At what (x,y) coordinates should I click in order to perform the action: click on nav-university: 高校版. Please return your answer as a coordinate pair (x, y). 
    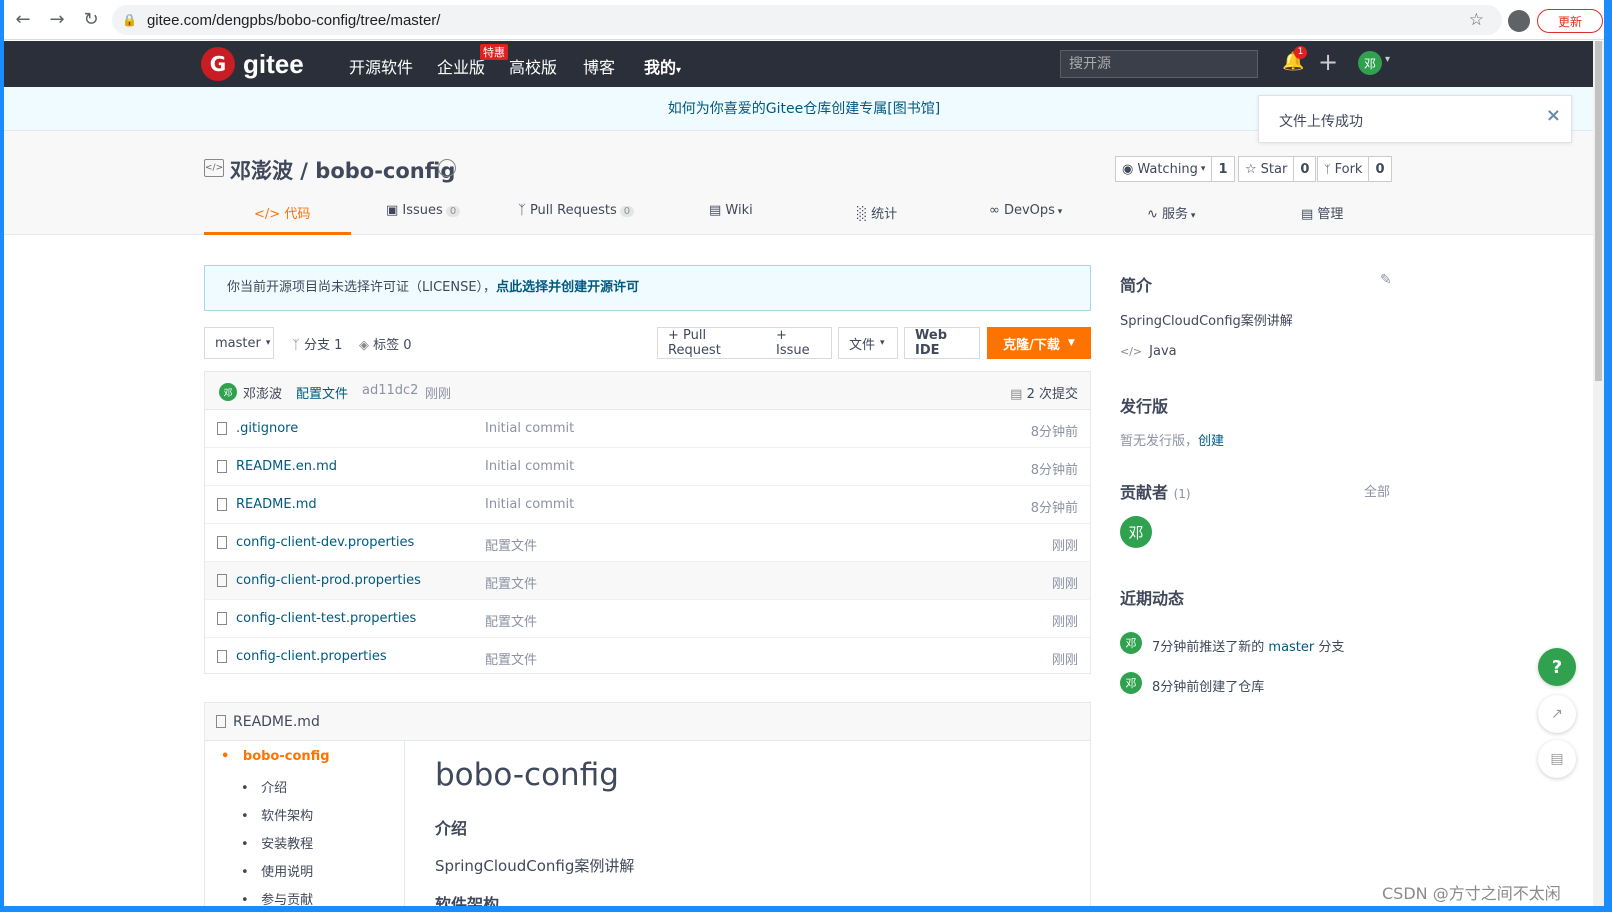
    Looking at the image, I should click on (533, 66).